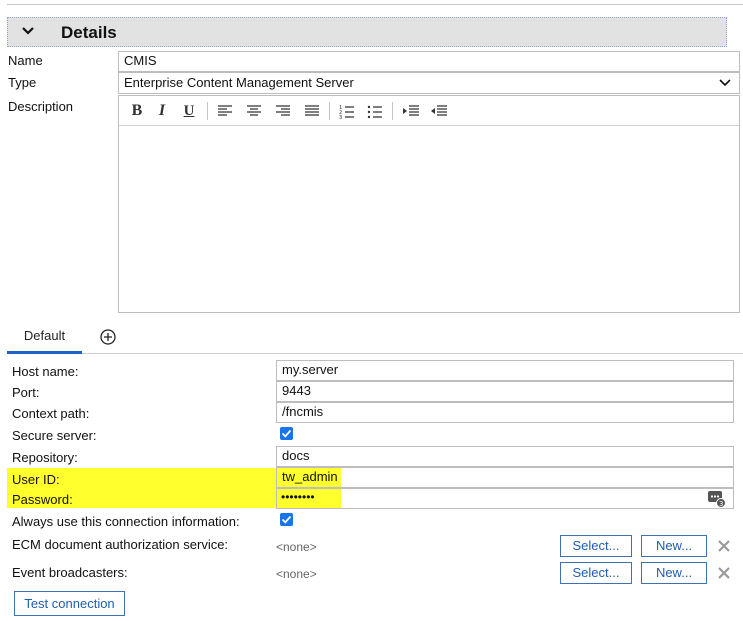 The height and width of the screenshot is (621, 743). Describe the element at coordinates (126, 521) in the screenshot. I see `always-use-label: Always use this connection information:` at that location.